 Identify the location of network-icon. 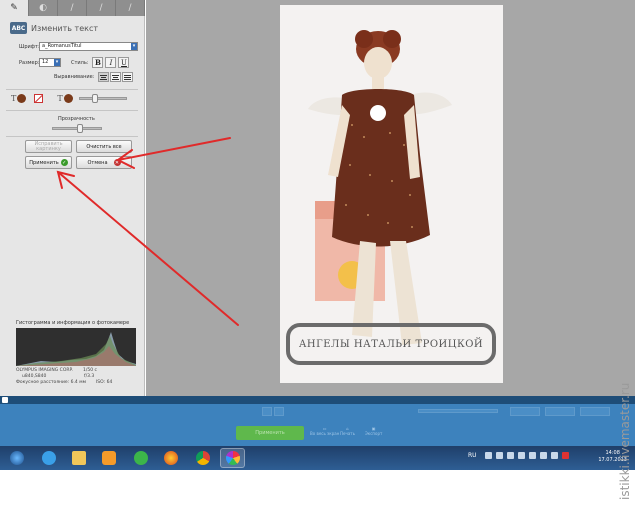
(543, 455).